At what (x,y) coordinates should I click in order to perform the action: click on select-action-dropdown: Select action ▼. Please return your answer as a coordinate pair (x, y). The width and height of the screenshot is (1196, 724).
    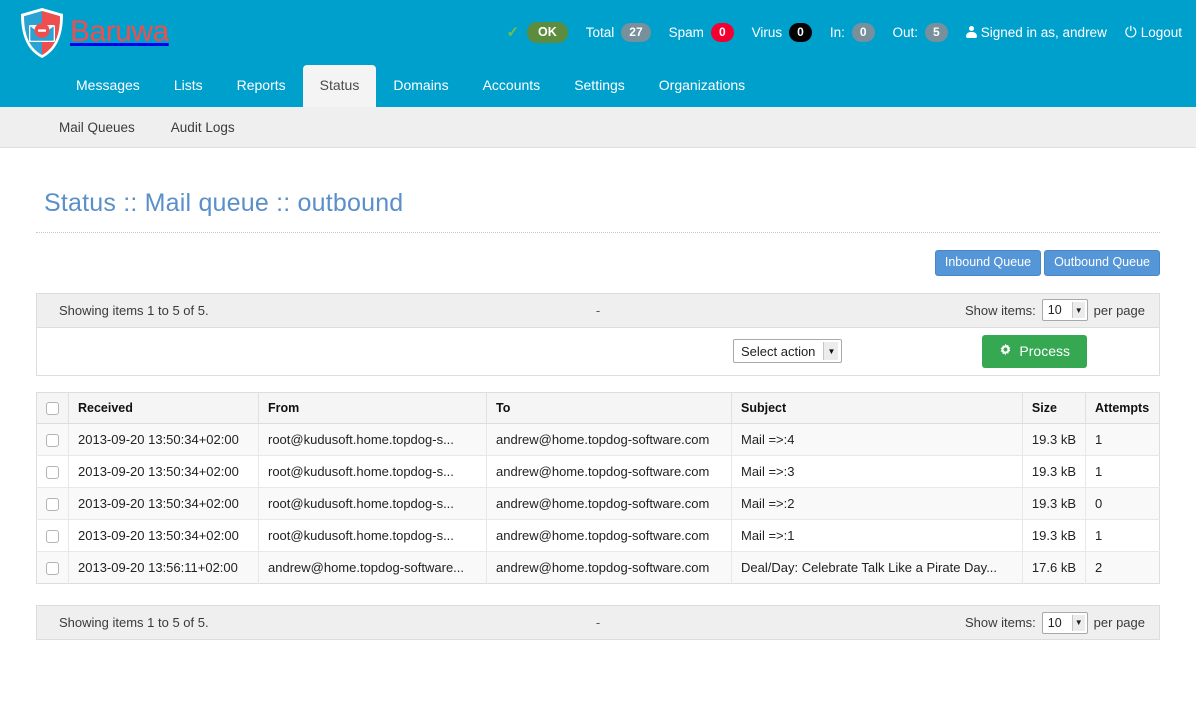
    Looking at the image, I should click on (787, 351).